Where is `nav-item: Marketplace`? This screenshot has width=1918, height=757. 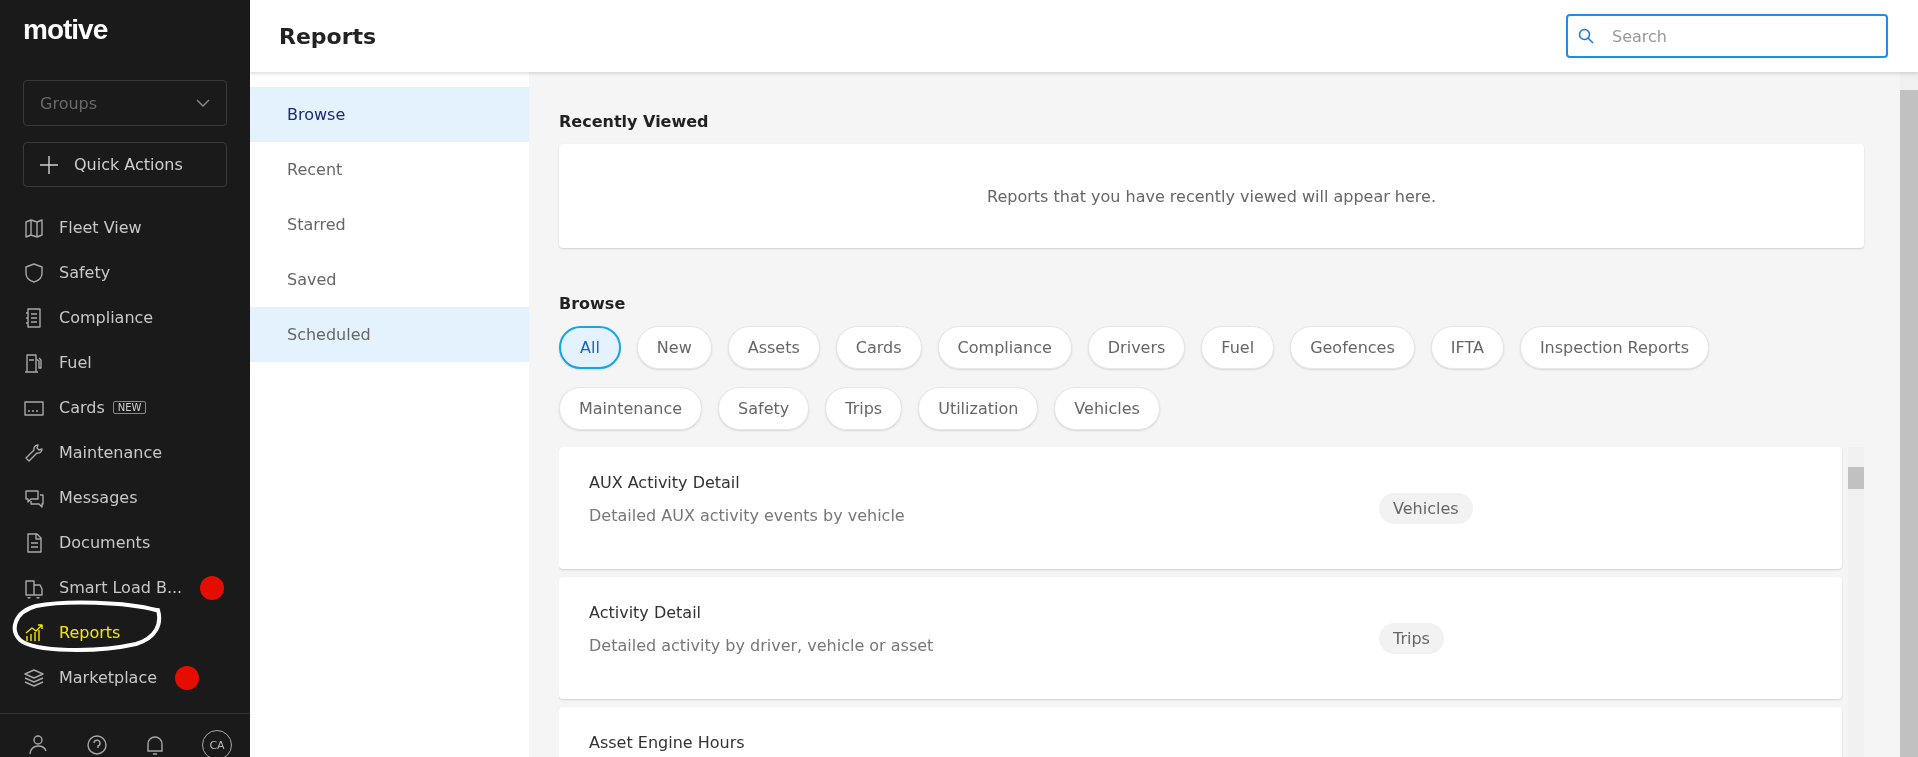
nav-item: Marketplace is located at coordinates (125, 677).